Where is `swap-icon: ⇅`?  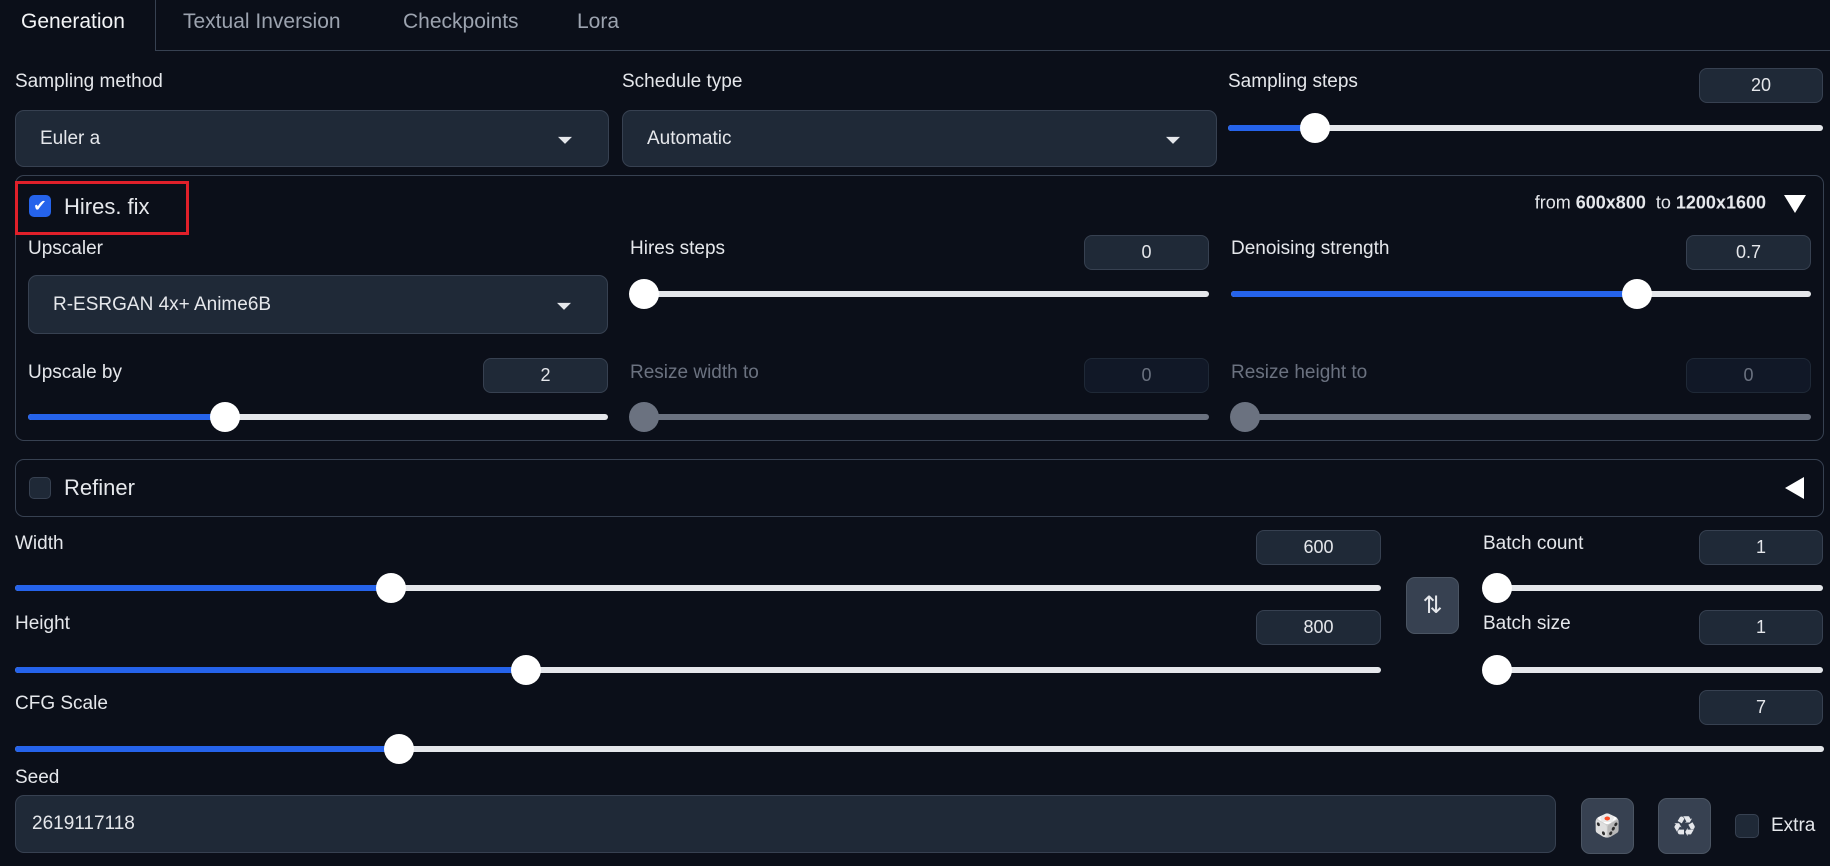
swap-icon: ⇅ is located at coordinates (1432, 605).